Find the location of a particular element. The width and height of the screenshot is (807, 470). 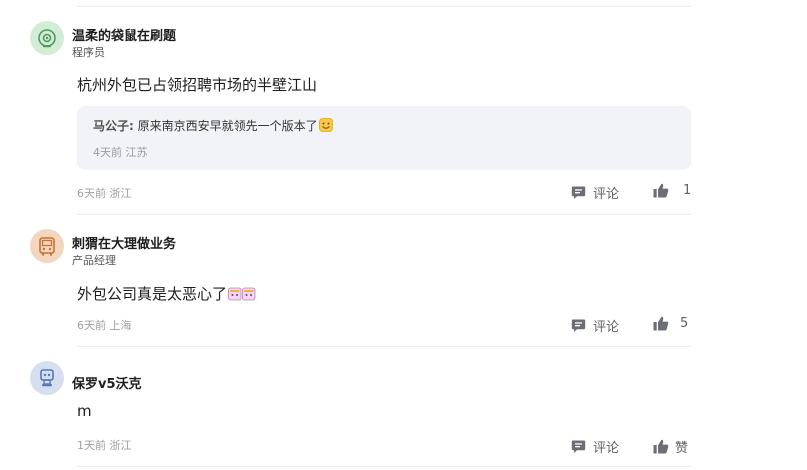

username: 温柔的袋鼠在刷题 is located at coordinates (124, 34).